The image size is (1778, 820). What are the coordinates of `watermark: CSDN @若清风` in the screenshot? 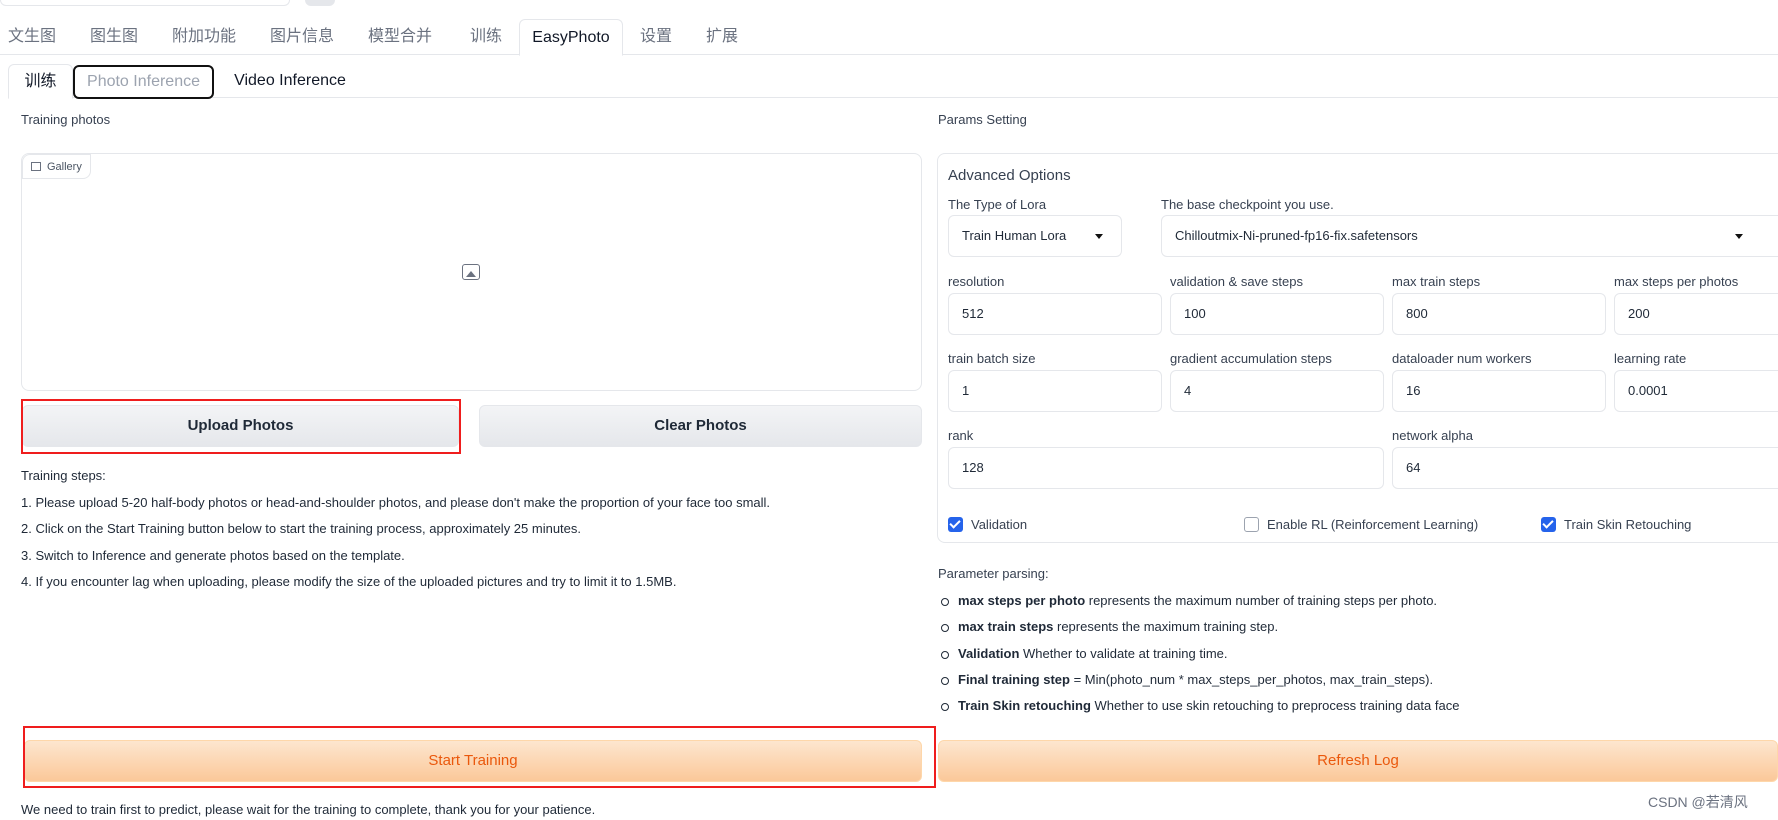 It's located at (1698, 802).